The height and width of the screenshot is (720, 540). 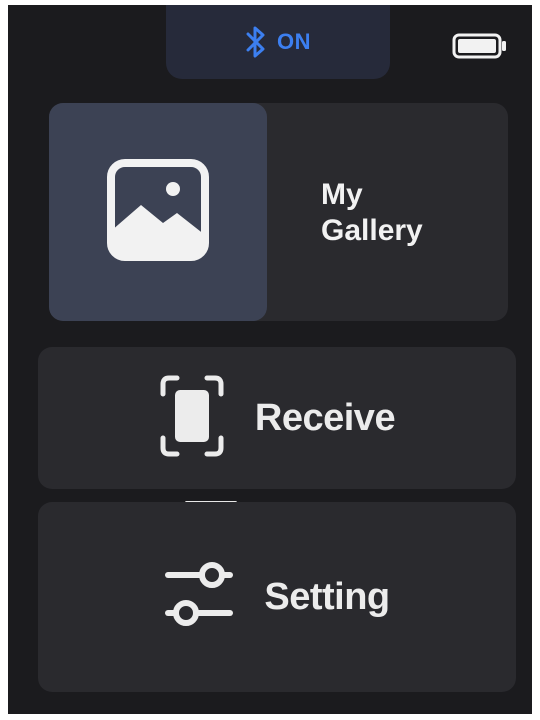 What do you see at coordinates (325, 417) in the screenshot?
I see `receive-label: Receive` at bounding box center [325, 417].